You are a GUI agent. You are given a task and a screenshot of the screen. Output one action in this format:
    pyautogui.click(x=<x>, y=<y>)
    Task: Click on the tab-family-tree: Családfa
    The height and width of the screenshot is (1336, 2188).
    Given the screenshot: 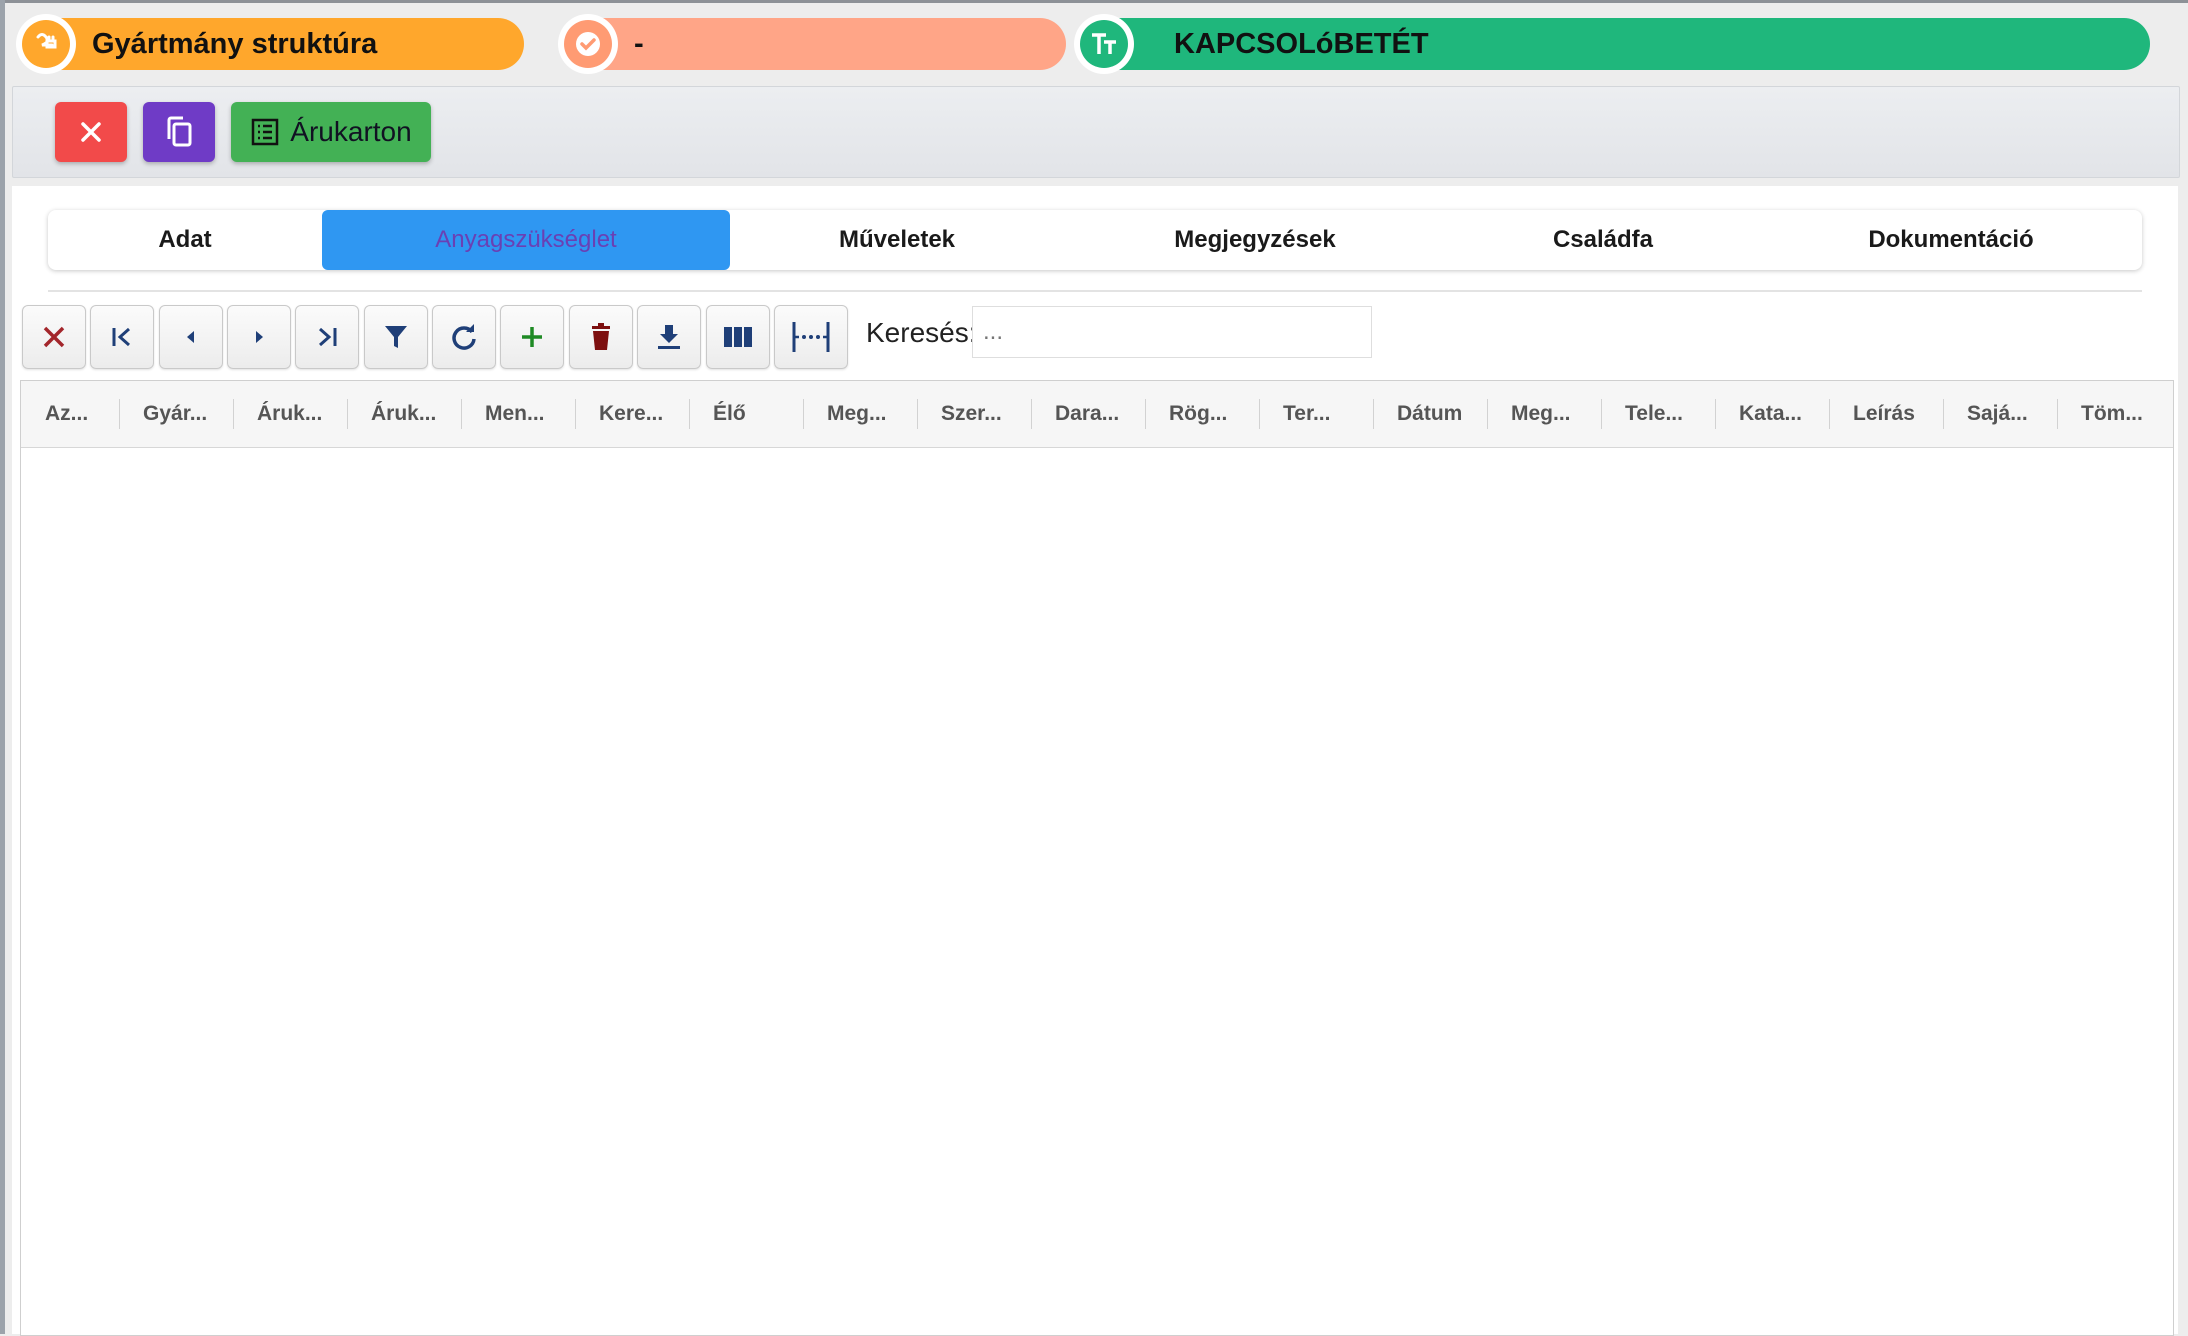 What is the action you would take?
    pyautogui.click(x=1603, y=240)
    